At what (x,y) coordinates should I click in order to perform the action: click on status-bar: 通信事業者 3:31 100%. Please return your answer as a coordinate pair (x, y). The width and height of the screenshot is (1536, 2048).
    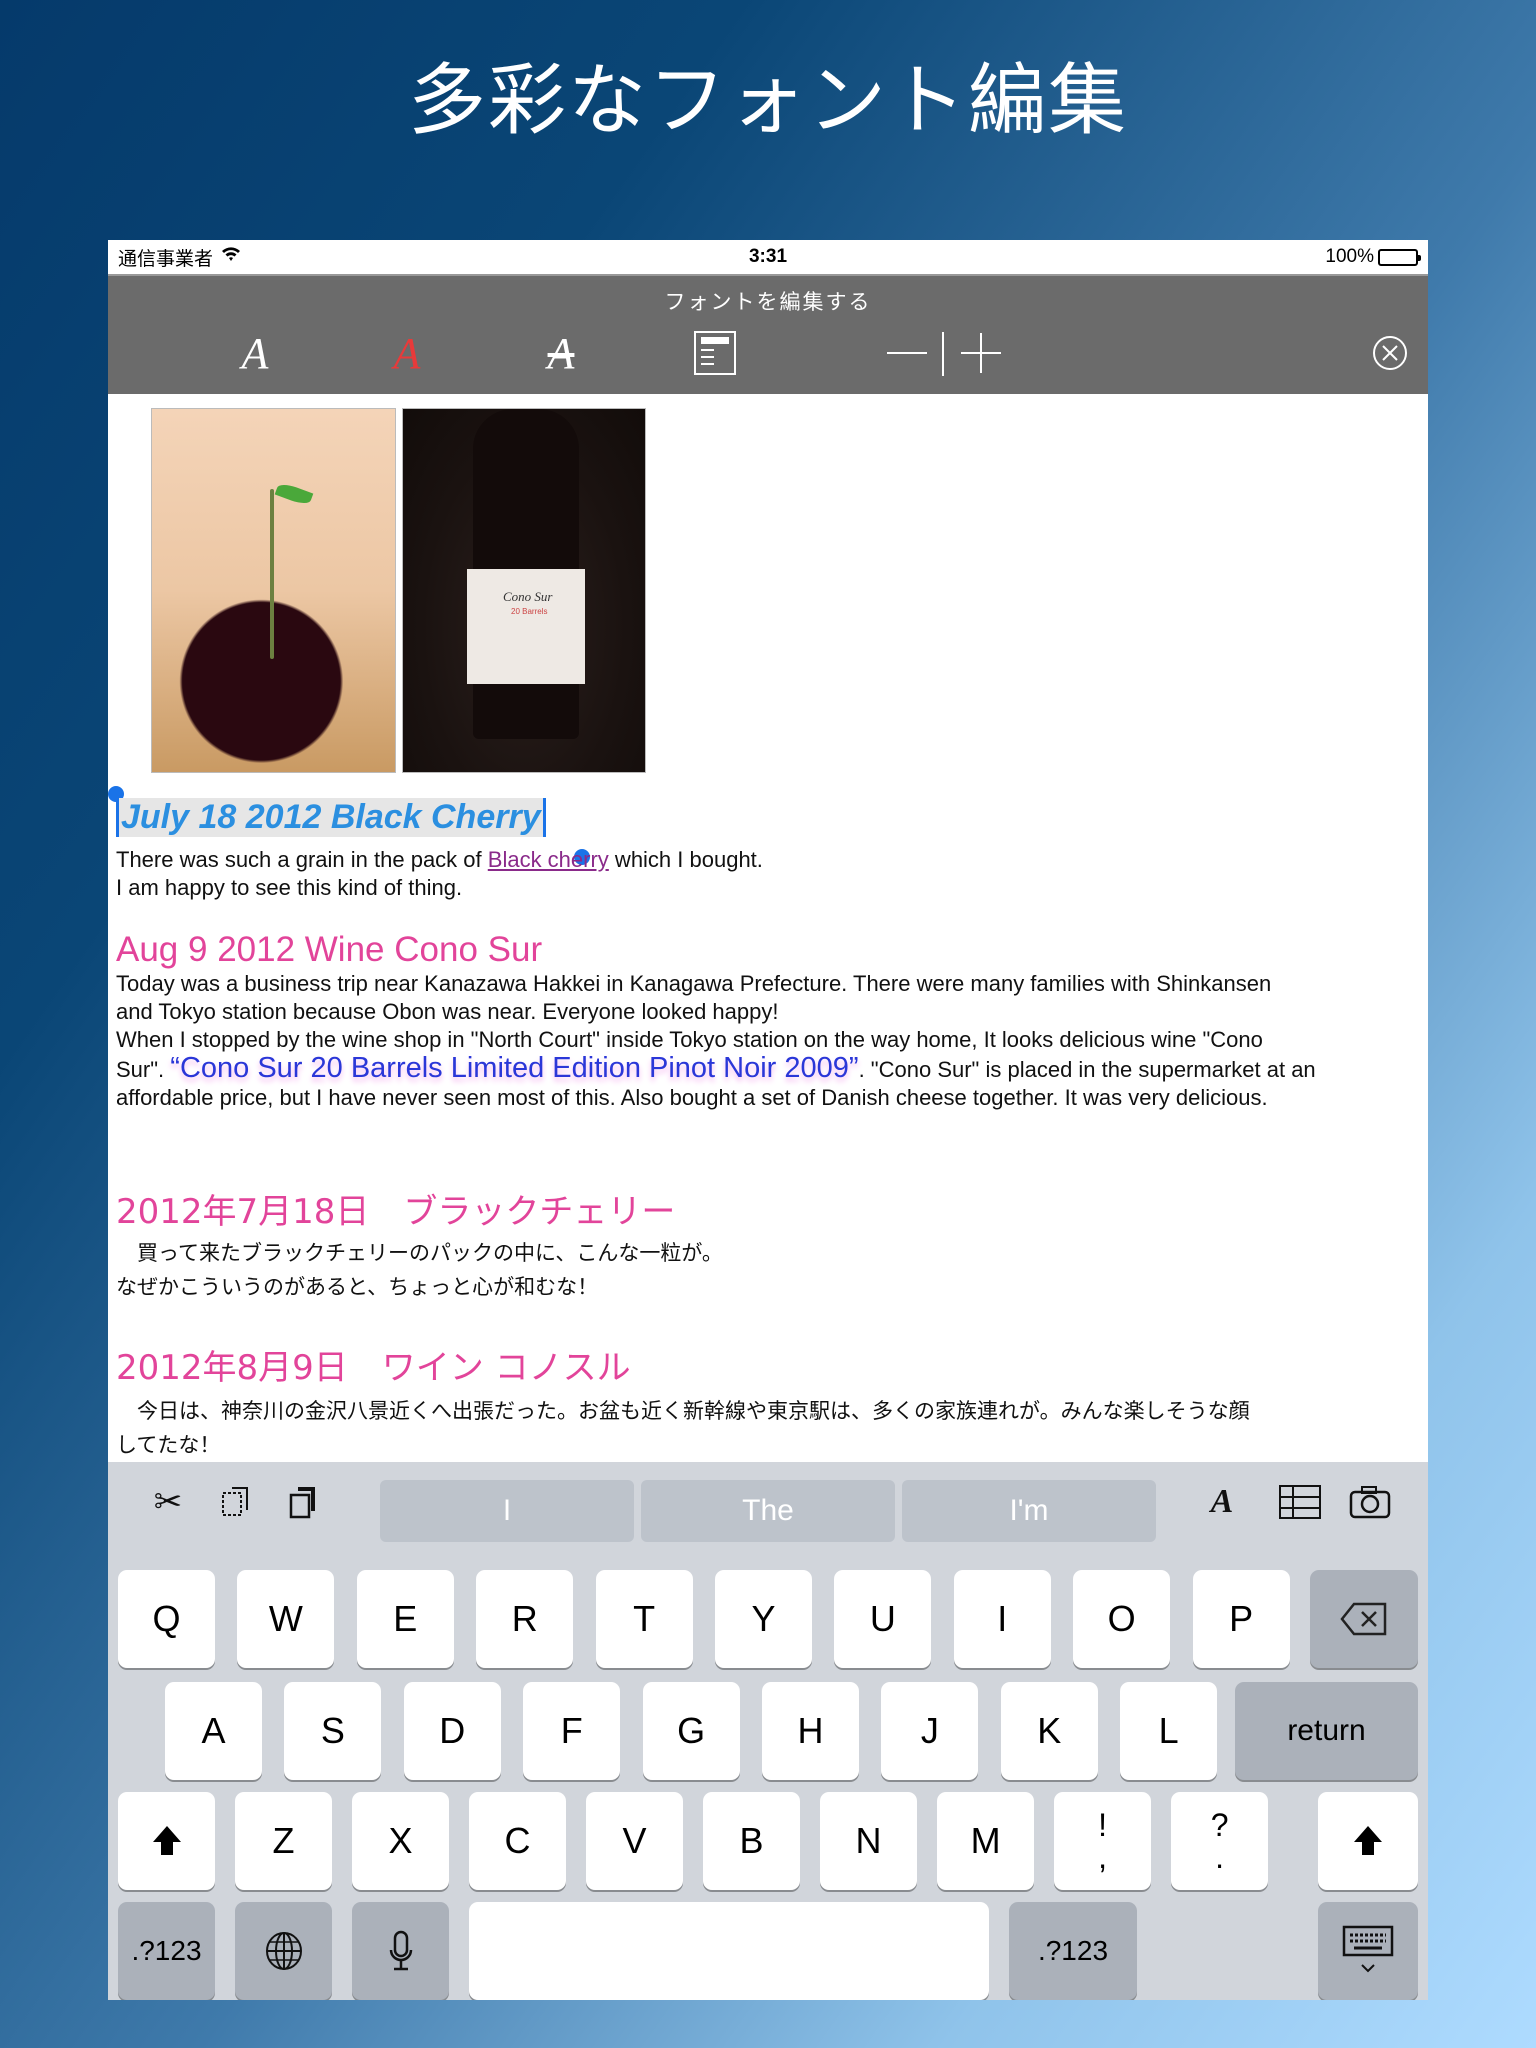
    Looking at the image, I should click on (768, 257).